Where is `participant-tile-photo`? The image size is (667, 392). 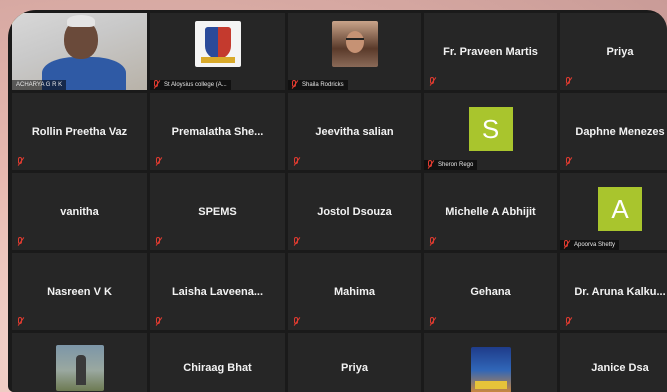 participant-tile-photo is located at coordinates (79, 362).